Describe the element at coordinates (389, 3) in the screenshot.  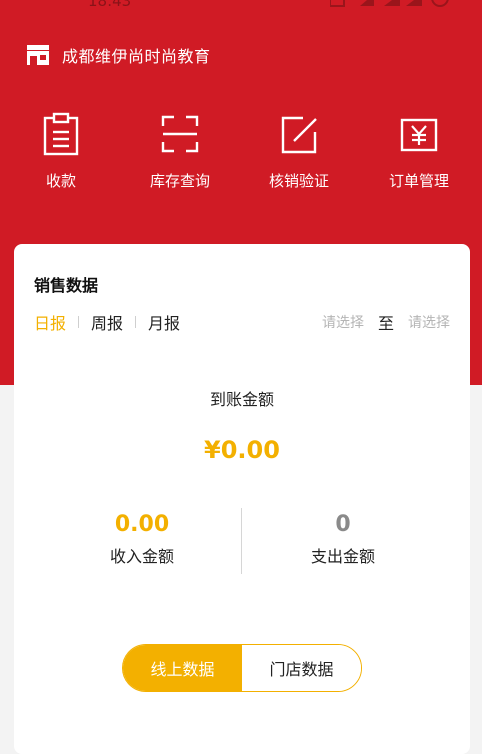
I see `status-icons` at that location.